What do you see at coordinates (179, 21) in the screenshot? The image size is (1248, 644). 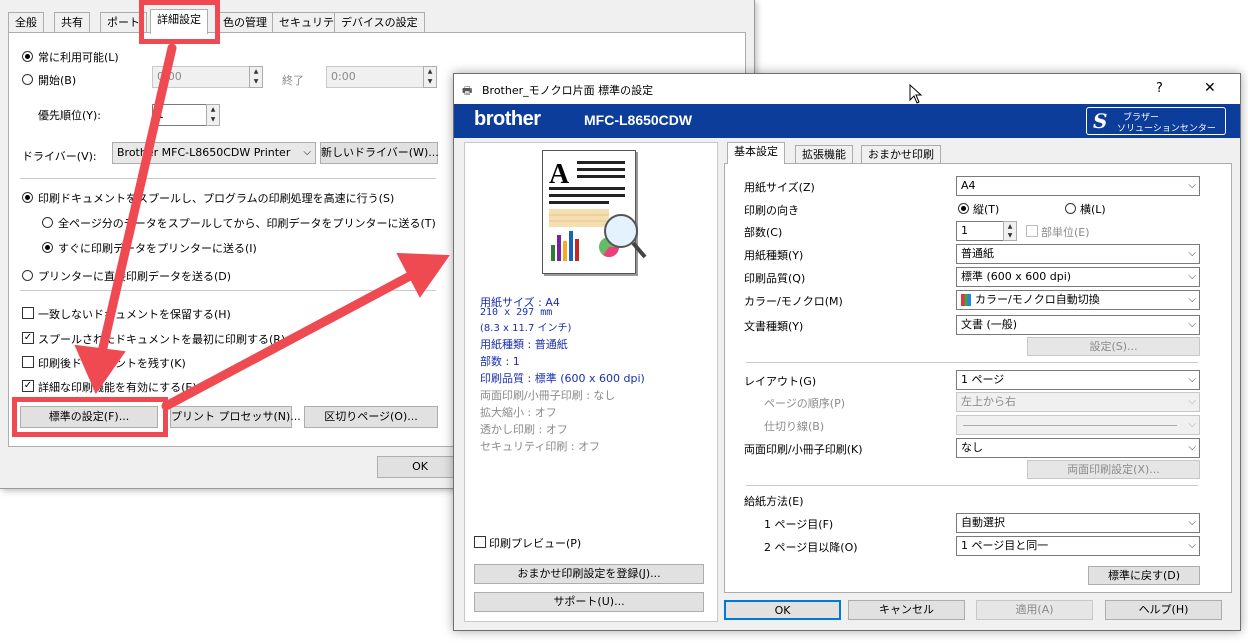 I see `tab-advanced: 詳細設定` at bounding box center [179, 21].